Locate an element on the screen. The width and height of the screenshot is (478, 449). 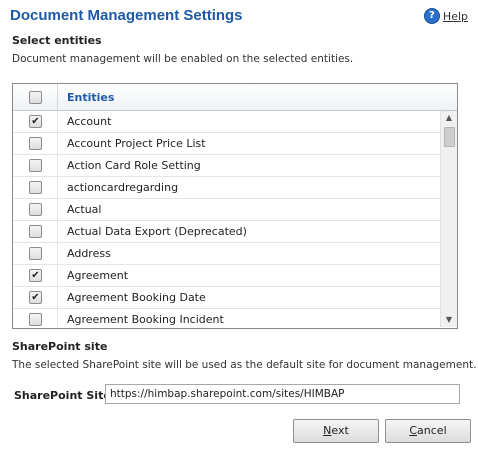
entity-label: Agreement Booking Incident is located at coordinates (145, 319).